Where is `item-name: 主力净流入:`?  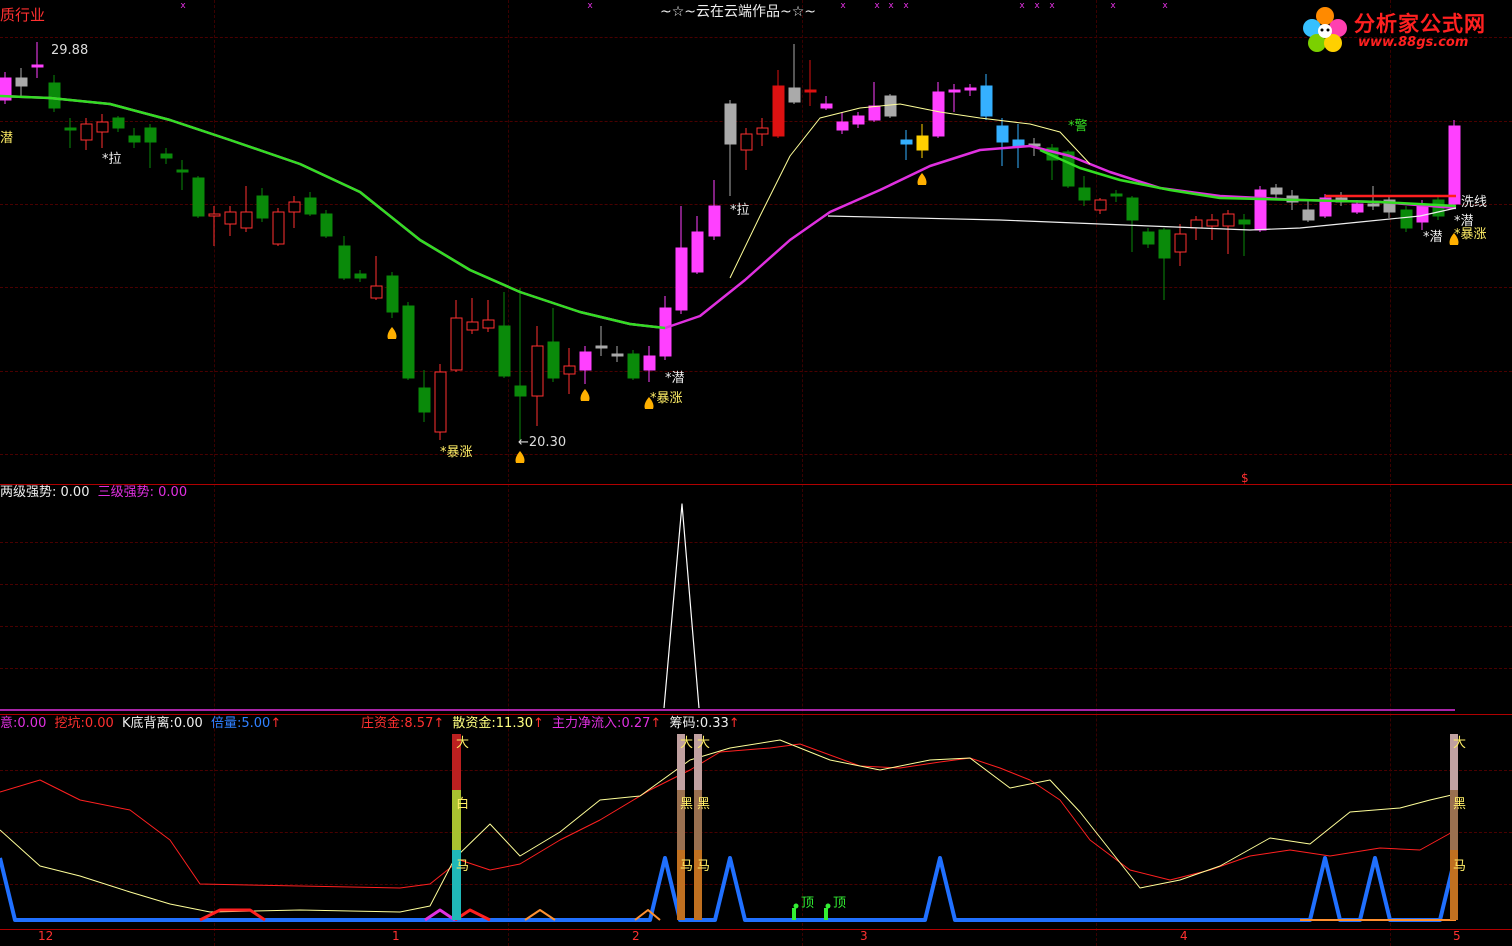
item-name: 主力净流入: is located at coordinates (587, 723).